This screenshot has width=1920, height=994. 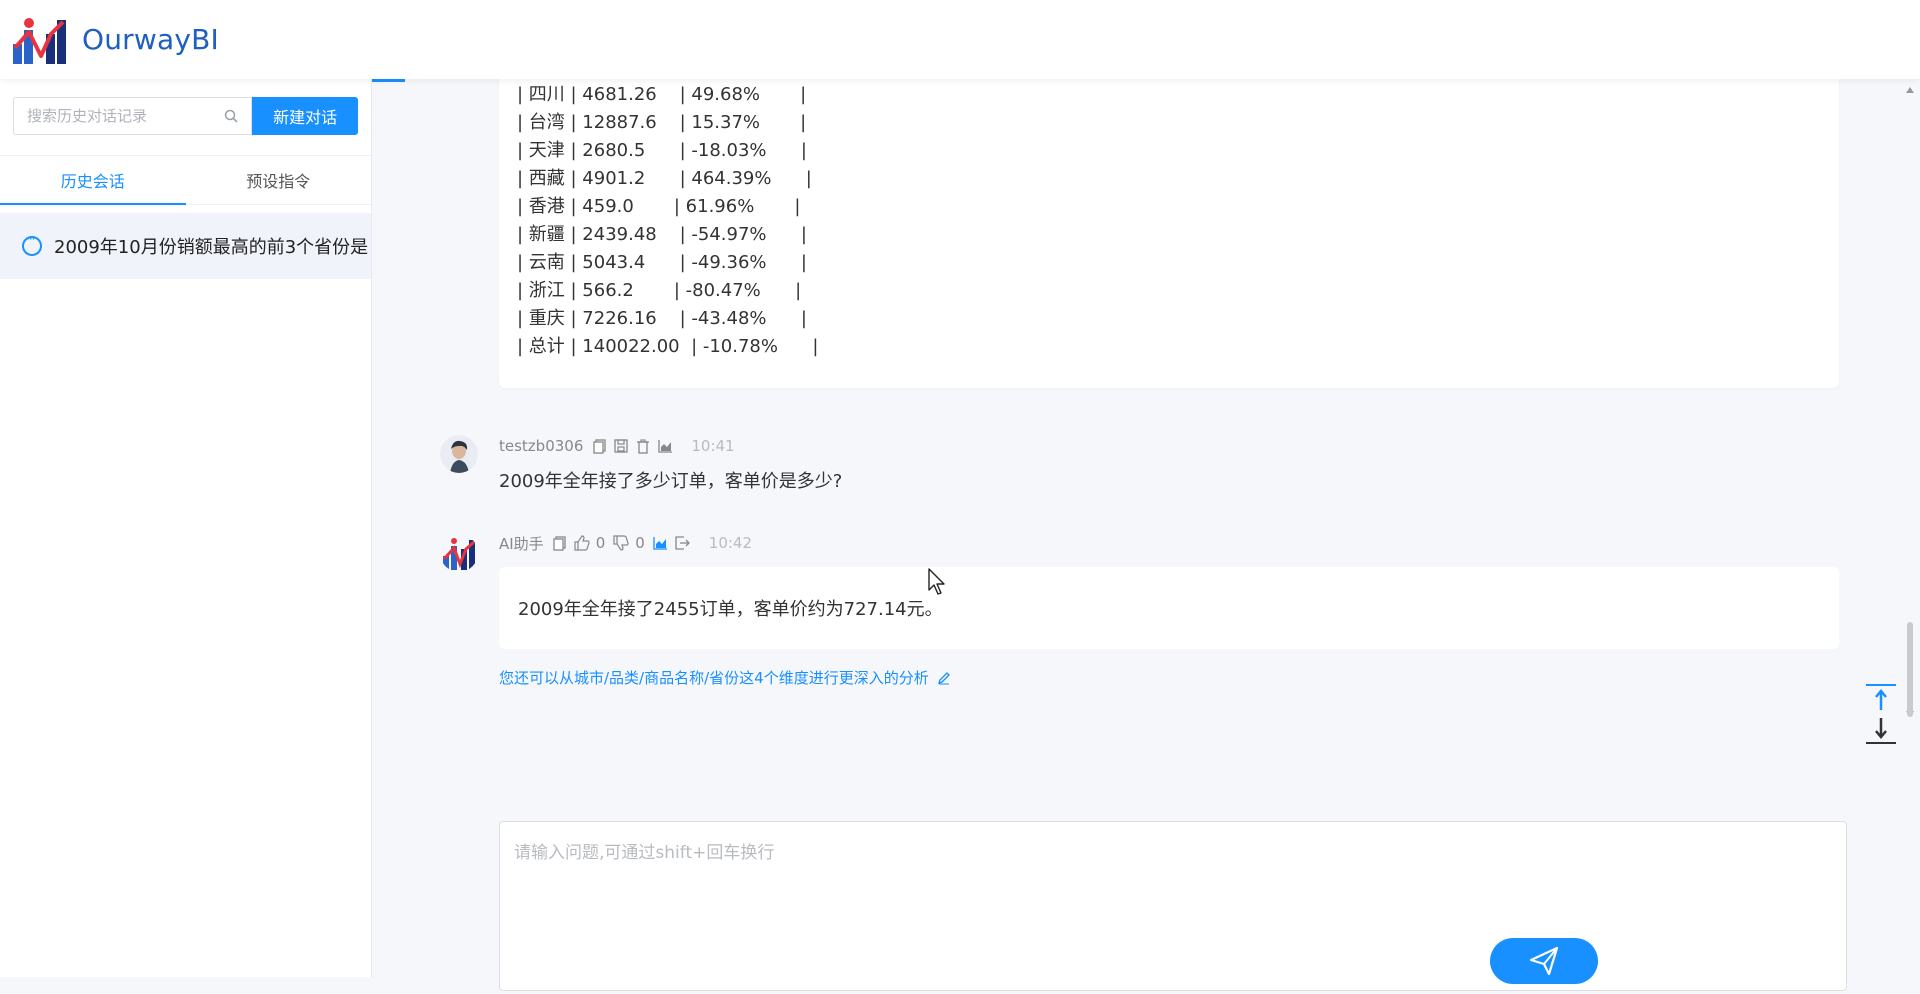 I want to click on chat-bubble-icon, so click(x=32, y=244).